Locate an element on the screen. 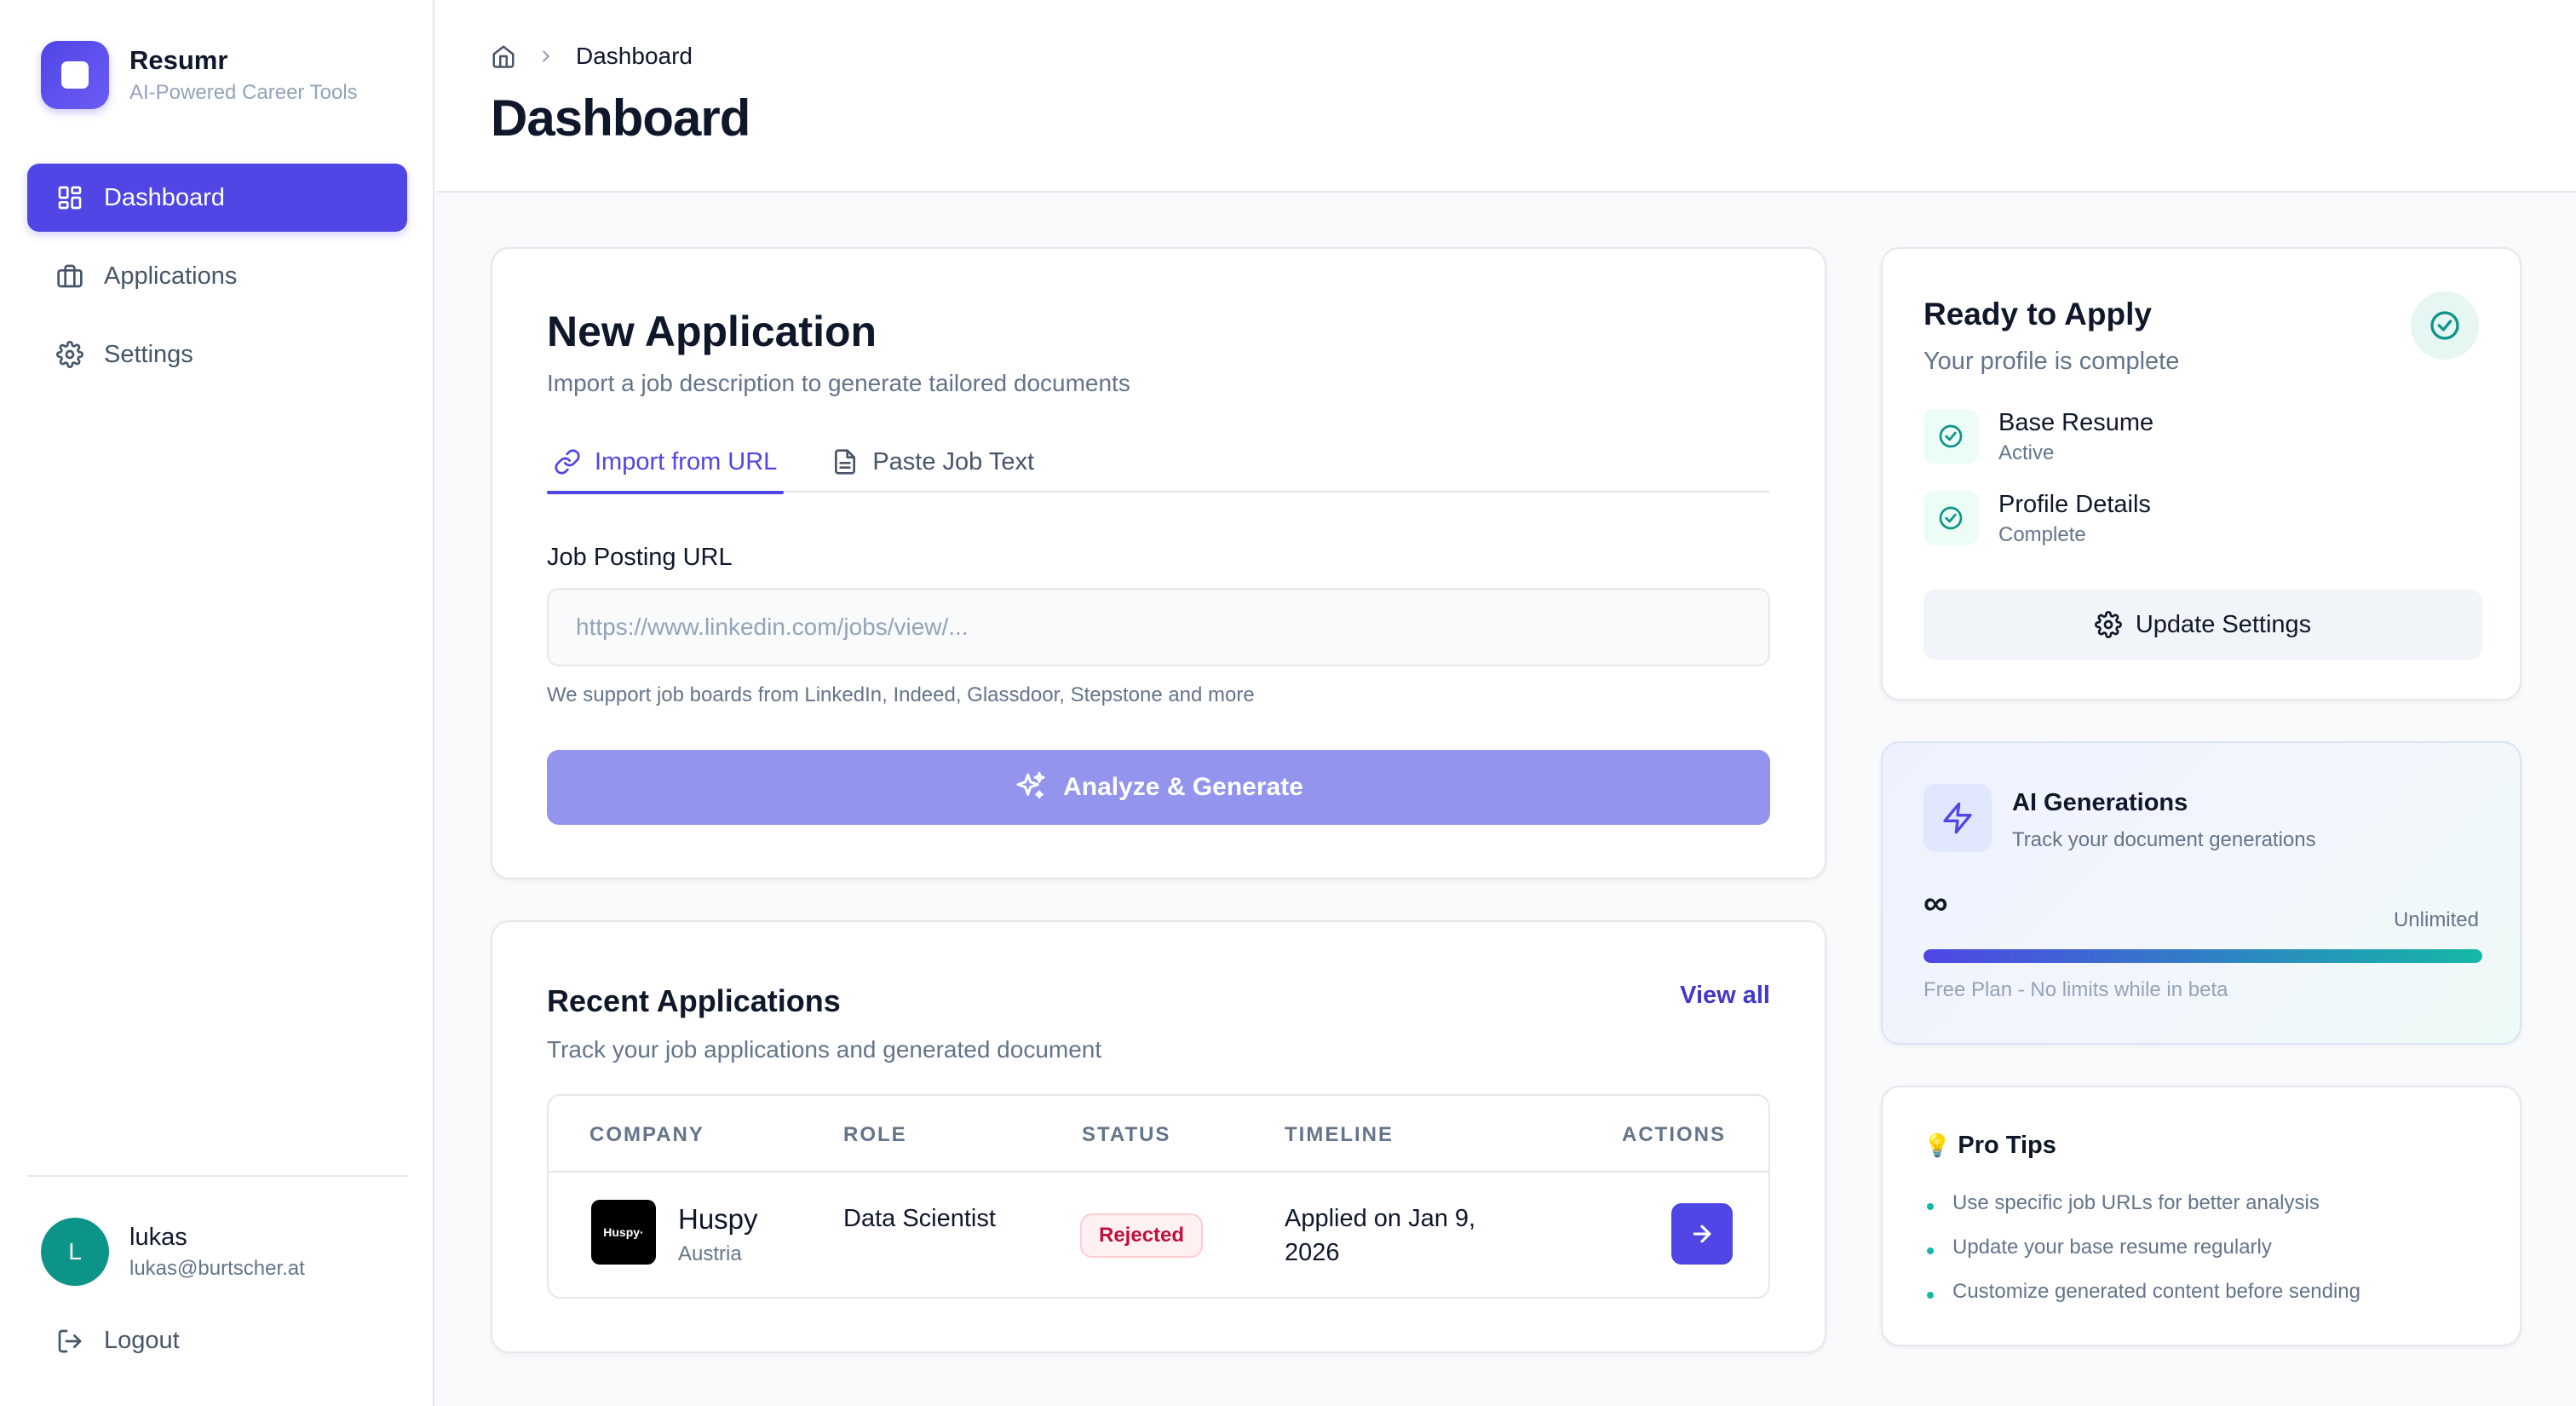  update-settings-button: Update Settings is located at coordinates (2203, 625).